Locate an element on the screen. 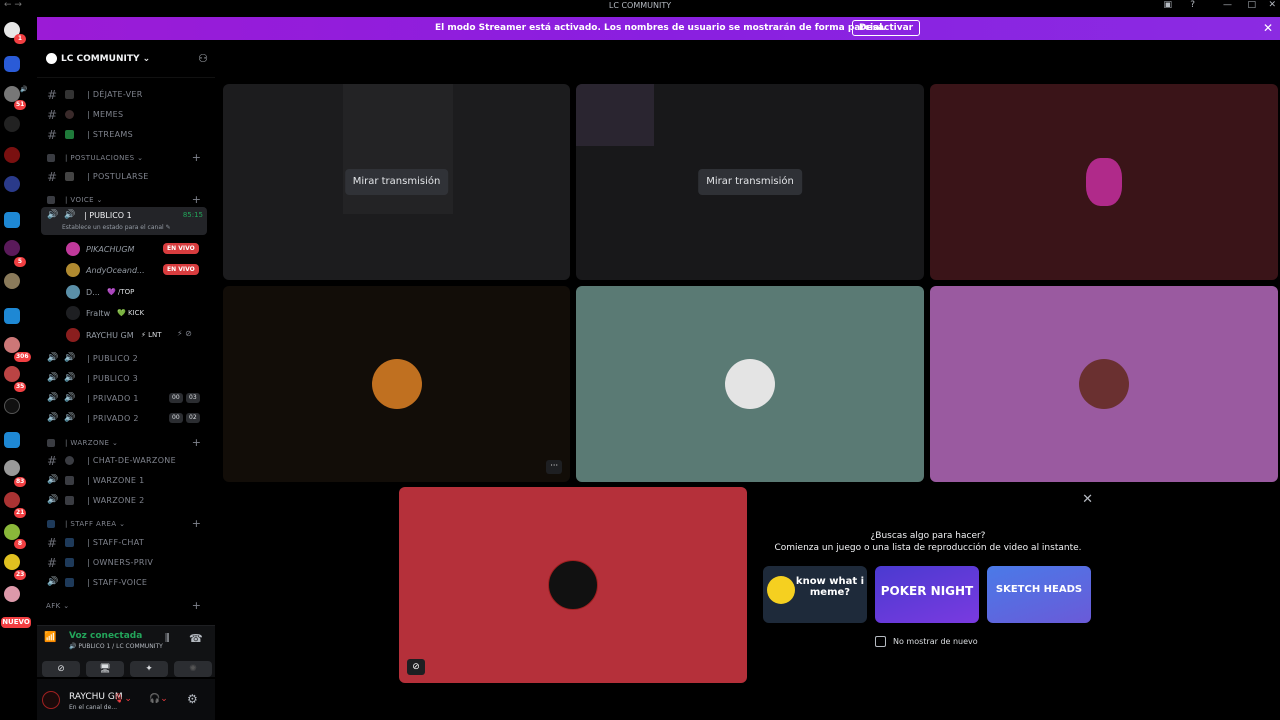 This screenshot has height=720, width=1280. minimize-button: — is located at coordinates (1227, 5).